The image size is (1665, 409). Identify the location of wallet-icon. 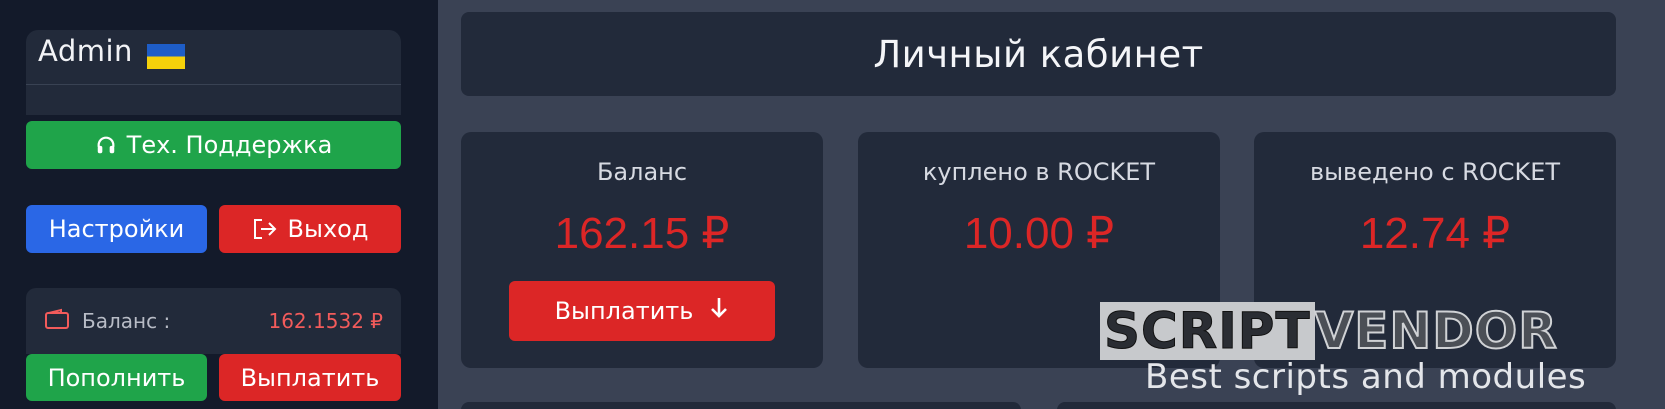
(57, 321).